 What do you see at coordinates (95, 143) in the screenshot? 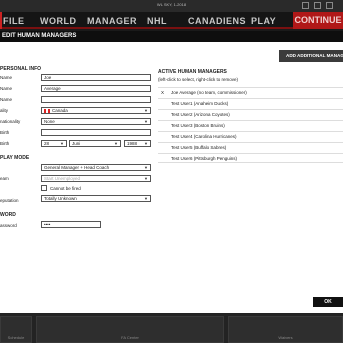
I see `dob-month-select: Juni` at bounding box center [95, 143].